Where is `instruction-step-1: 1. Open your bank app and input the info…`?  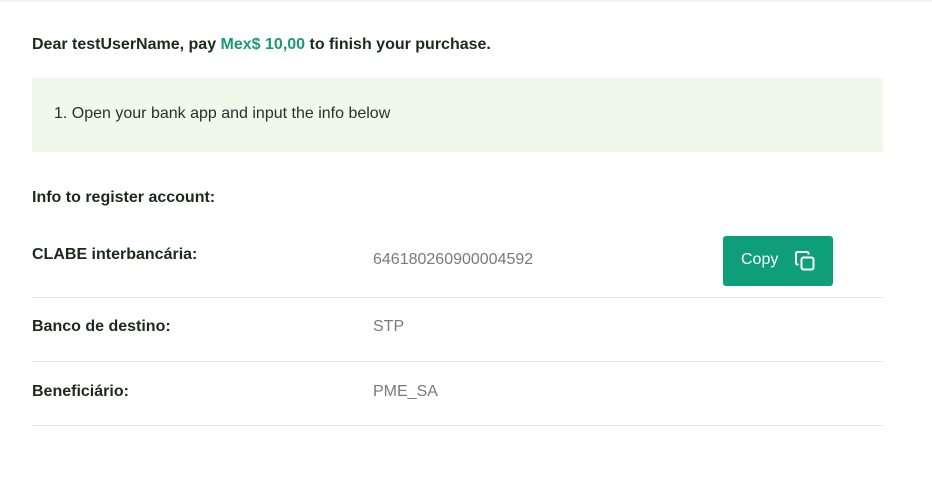
instruction-step-1: 1. Open your bank app and input the info… is located at coordinates (222, 113).